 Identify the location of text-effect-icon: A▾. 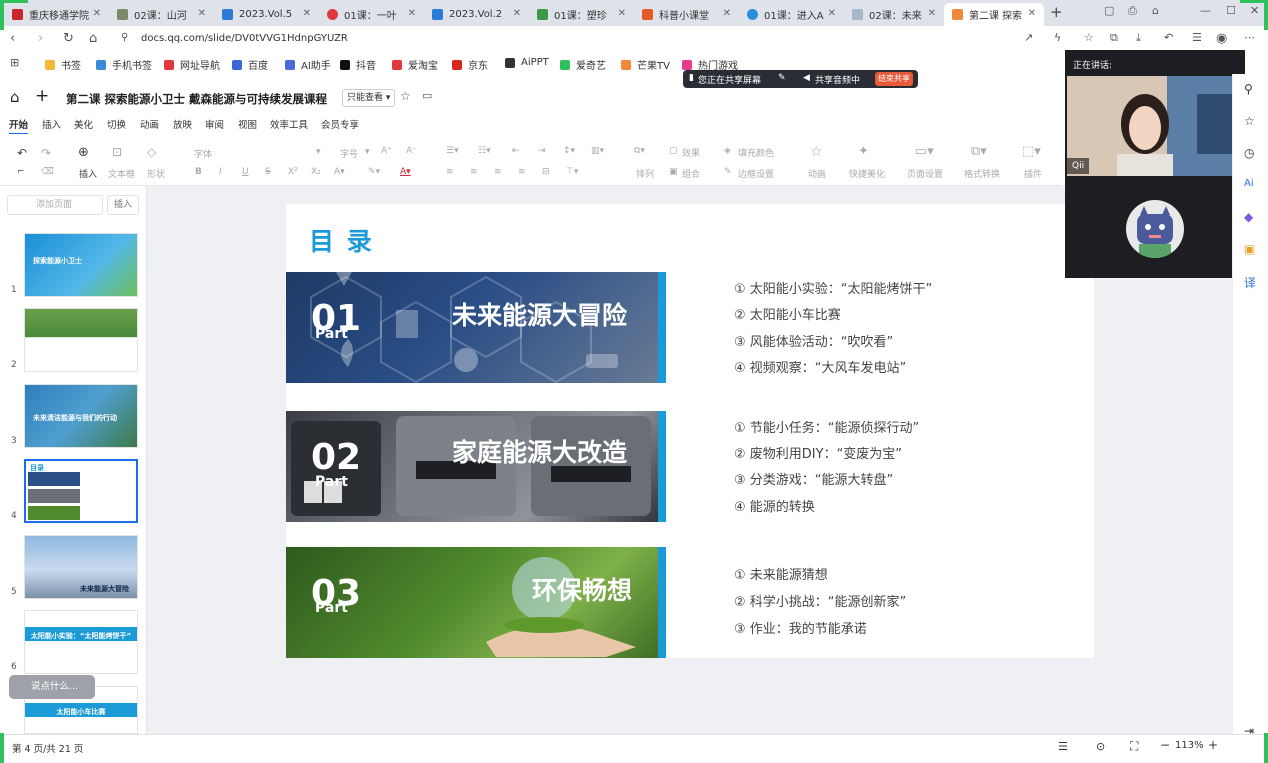
(339, 172).